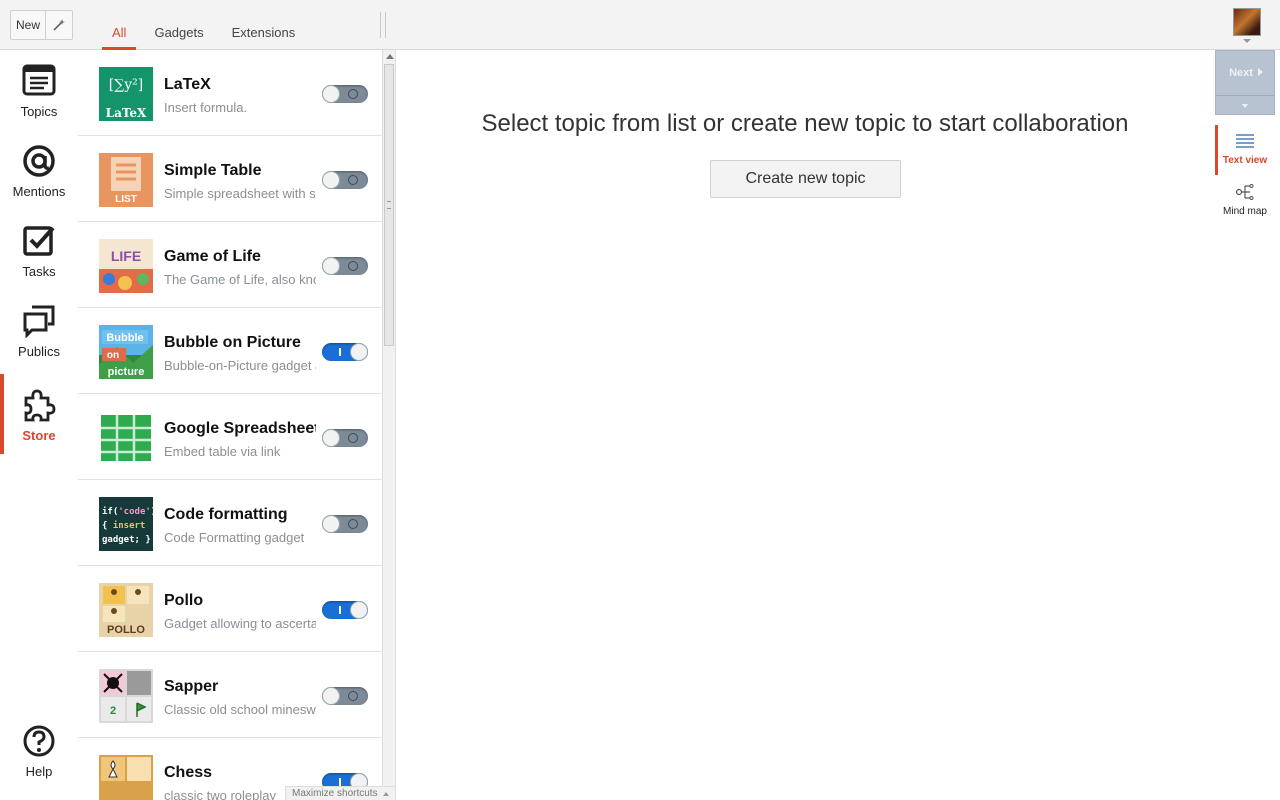 The image size is (1280, 800). What do you see at coordinates (39, 351) in the screenshot?
I see `nav-label: Publics` at bounding box center [39, 351].